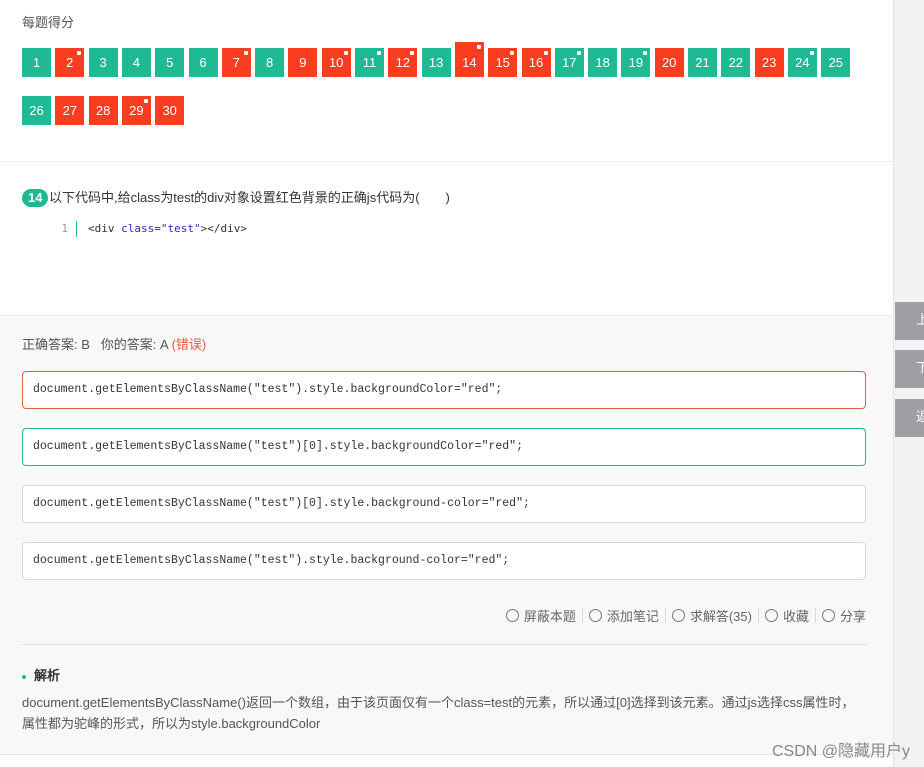 The height and width of the screenshot is (767, 924). Describe the element at coordinates (157, 228) in the screenshot. I see `code-eq: =` at that location.